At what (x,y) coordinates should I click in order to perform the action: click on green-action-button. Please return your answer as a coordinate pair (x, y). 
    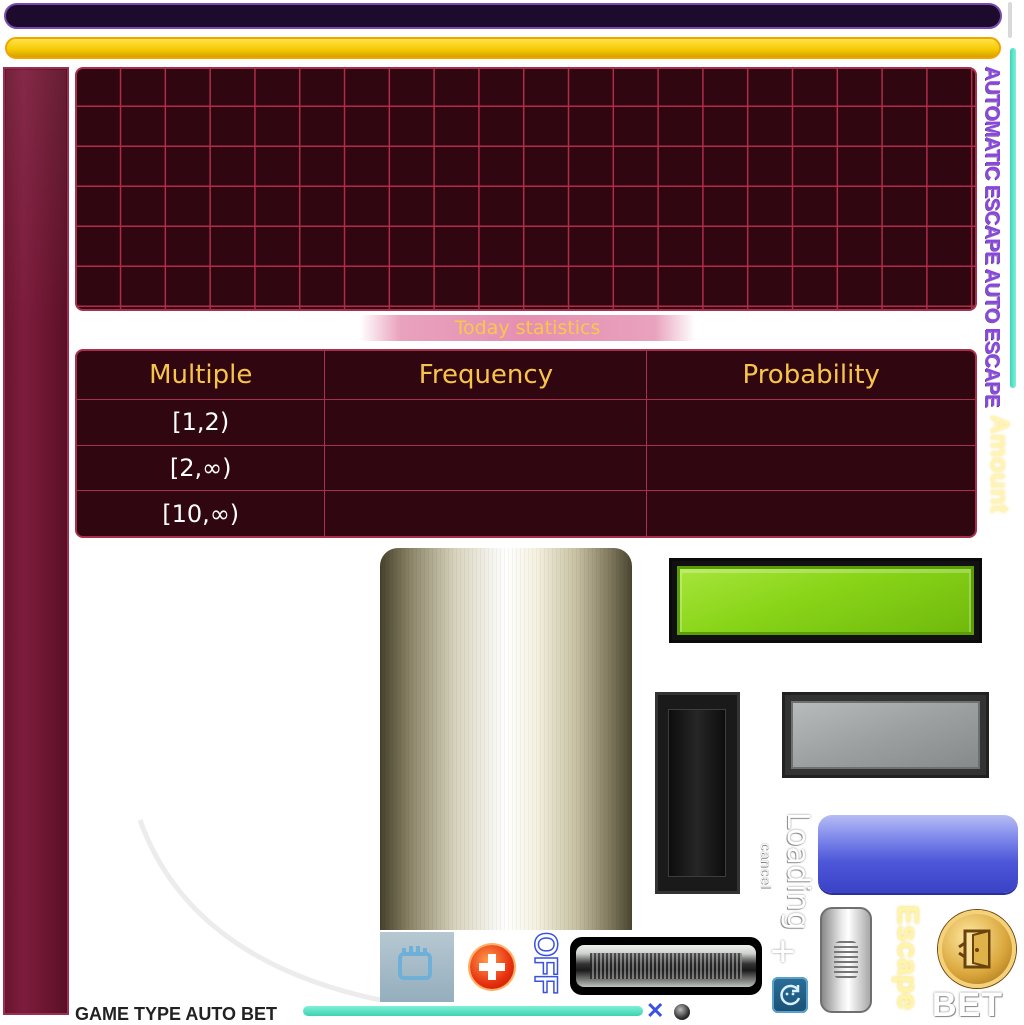
    Looking at the image, I should click on (825, 600).